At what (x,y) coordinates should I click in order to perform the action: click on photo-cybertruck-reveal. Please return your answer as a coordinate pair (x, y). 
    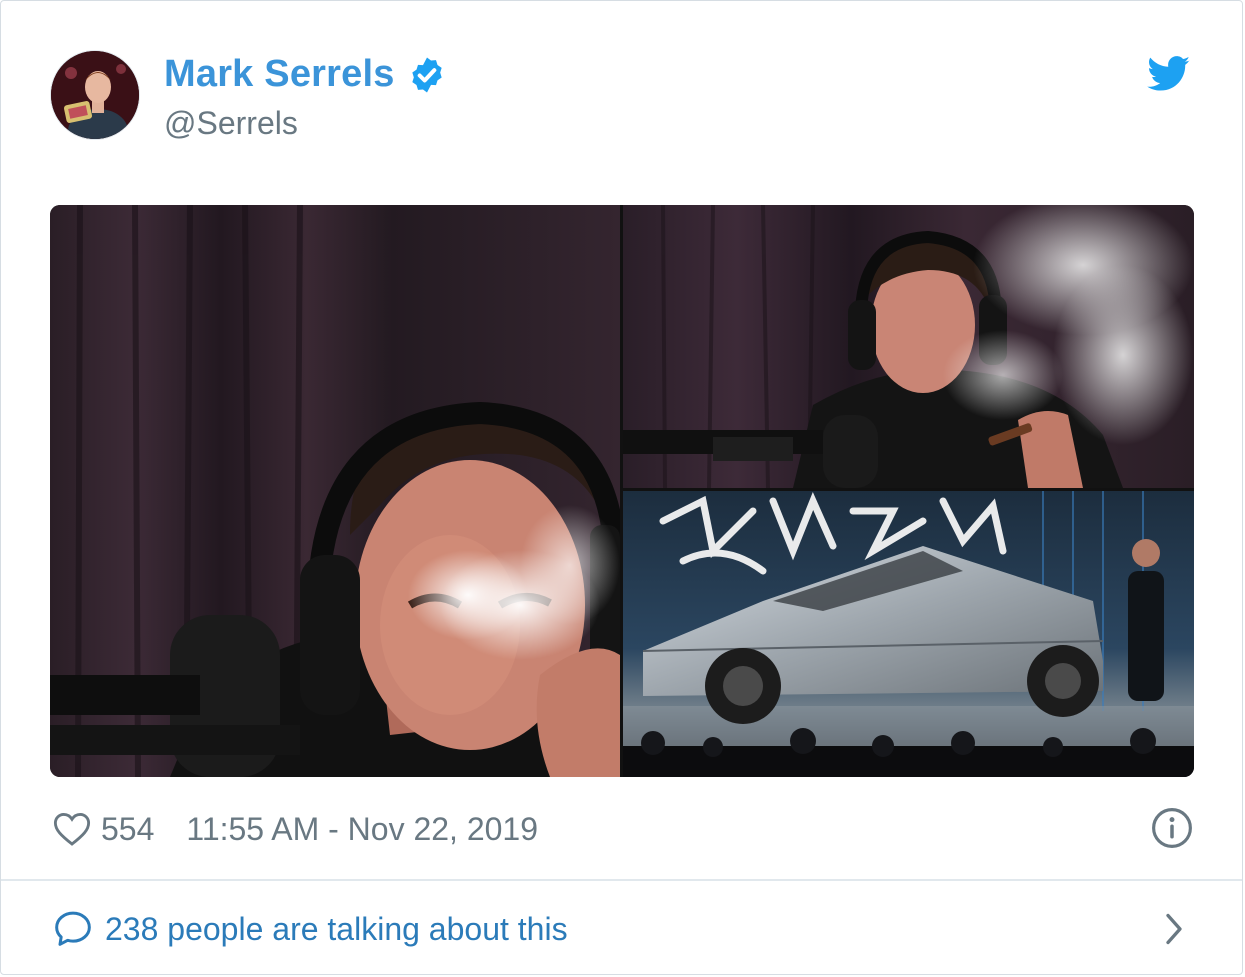
    Looking at the image, I should click on (908, 634).